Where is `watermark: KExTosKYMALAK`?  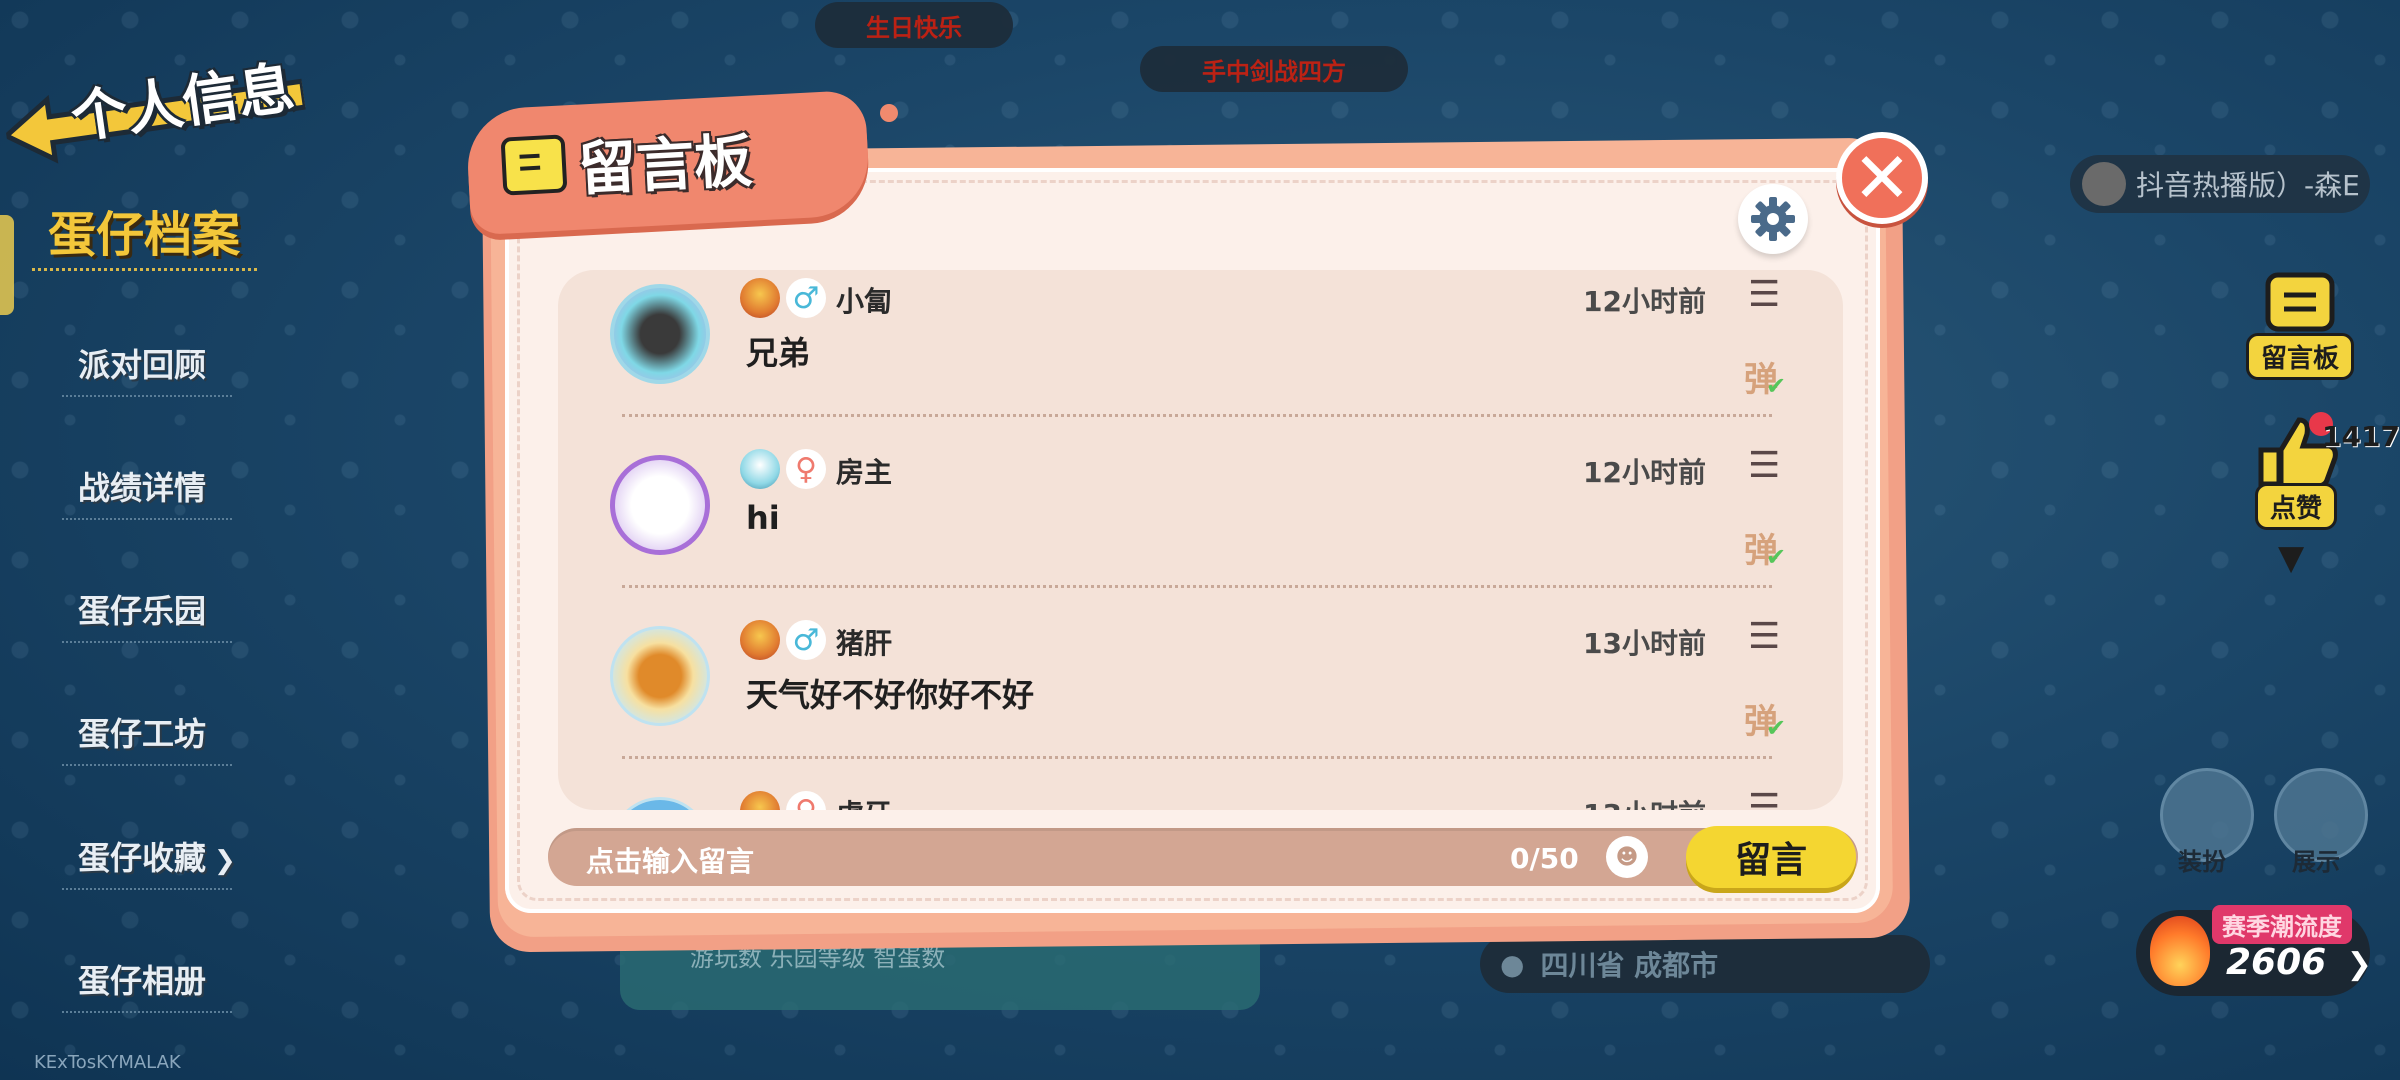
watermark: KExTosKYMALAK is located at coordinates (107, 1062).